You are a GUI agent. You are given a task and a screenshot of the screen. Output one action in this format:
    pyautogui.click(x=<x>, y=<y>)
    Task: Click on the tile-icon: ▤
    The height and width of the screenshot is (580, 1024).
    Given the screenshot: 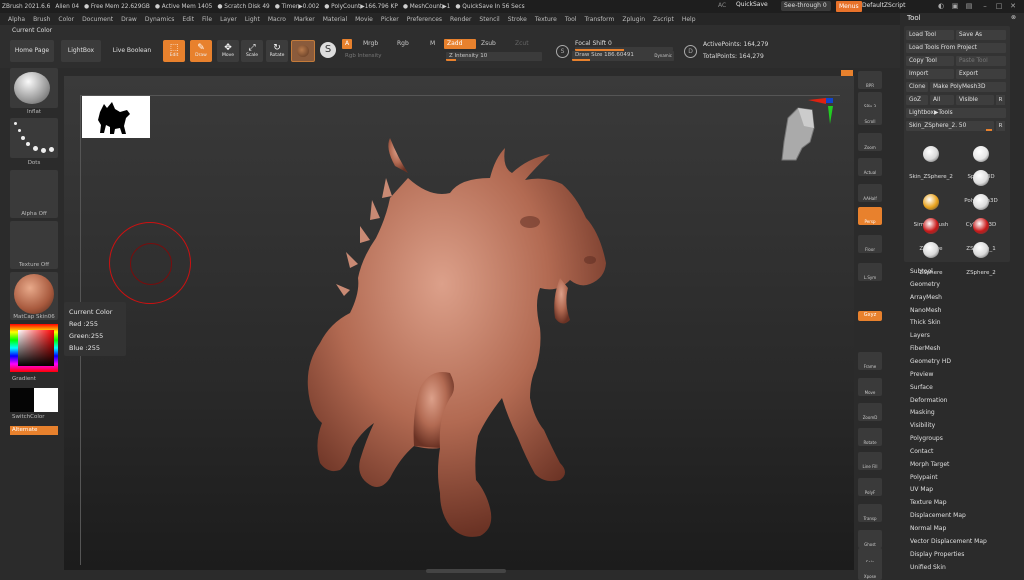 What is the action you would take?
    pyautogui.click(x=969, y=6)
    